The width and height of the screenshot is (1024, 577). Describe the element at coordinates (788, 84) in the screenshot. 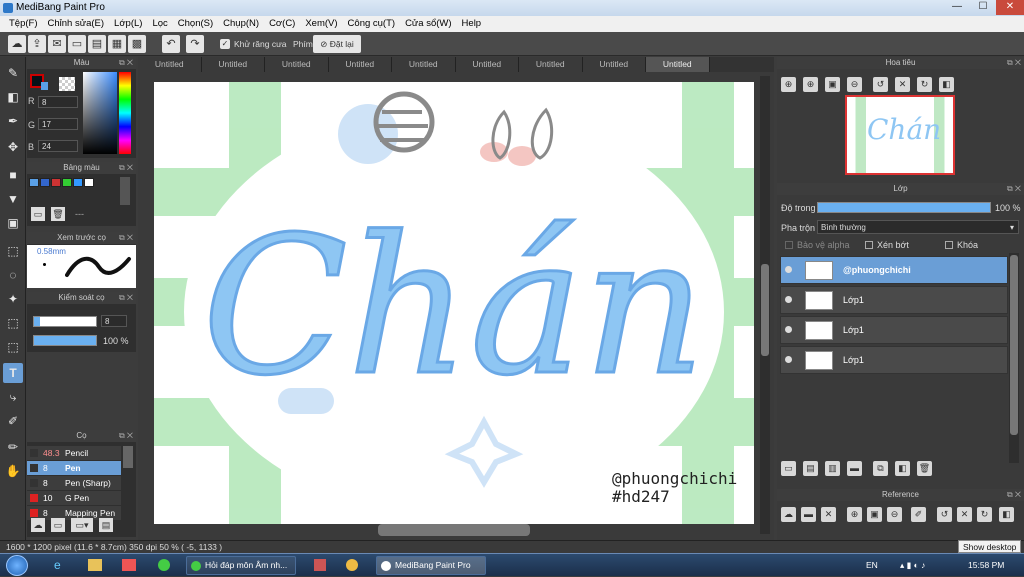

I see `zoom-in-icon: ⊕` at that location.